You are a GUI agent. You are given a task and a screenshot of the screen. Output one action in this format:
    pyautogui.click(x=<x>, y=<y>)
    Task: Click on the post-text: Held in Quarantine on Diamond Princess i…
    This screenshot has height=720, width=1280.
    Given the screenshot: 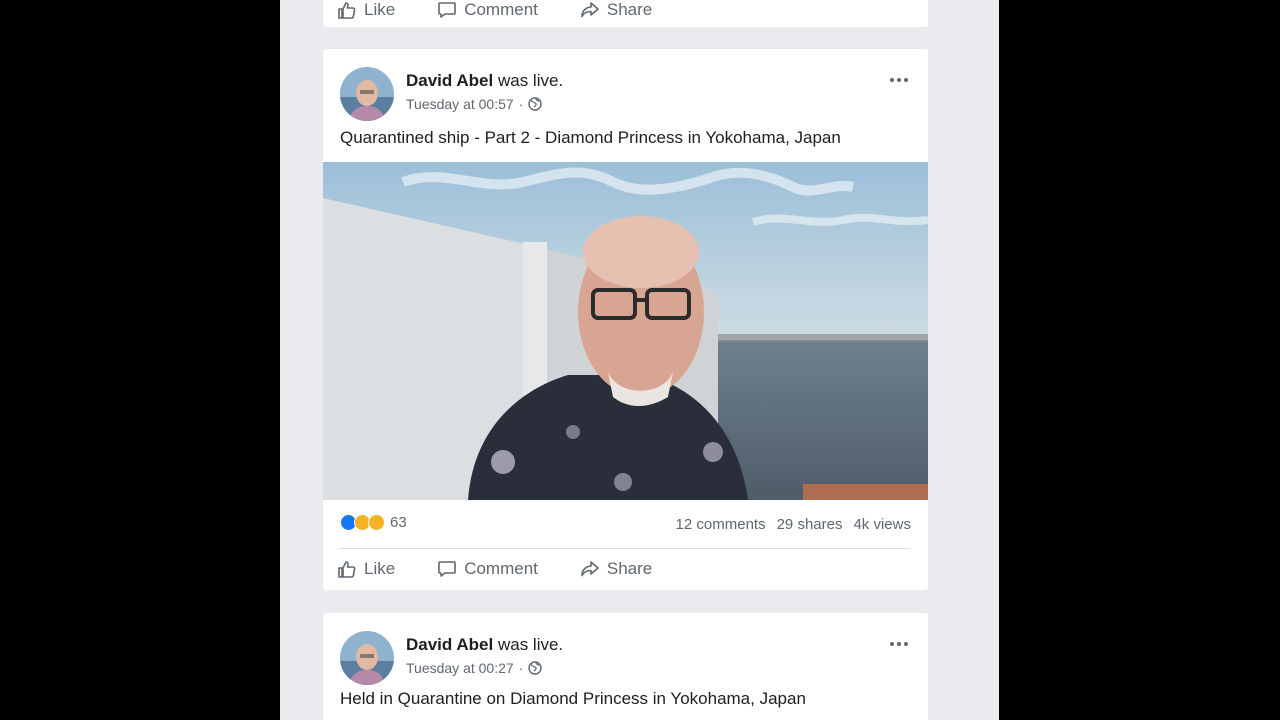 What is the action you would take?
    pyautogui.click(x=573, y=698)
    